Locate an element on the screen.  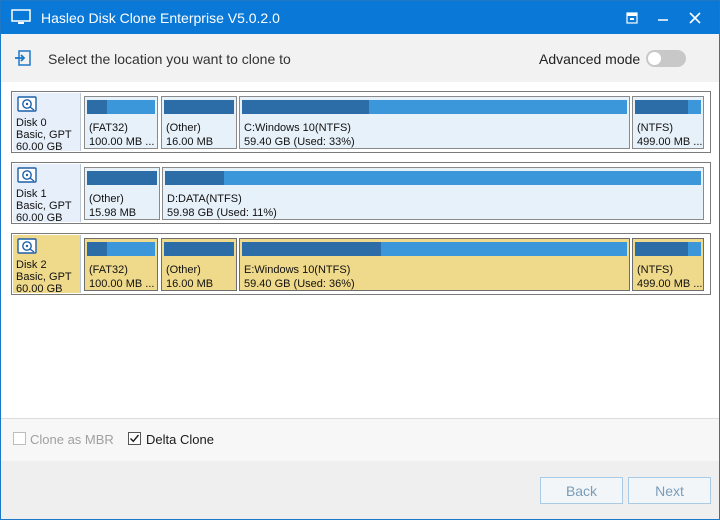
clone-as-mbr-label: Clone as MBR is located at coordinates (72, 439).